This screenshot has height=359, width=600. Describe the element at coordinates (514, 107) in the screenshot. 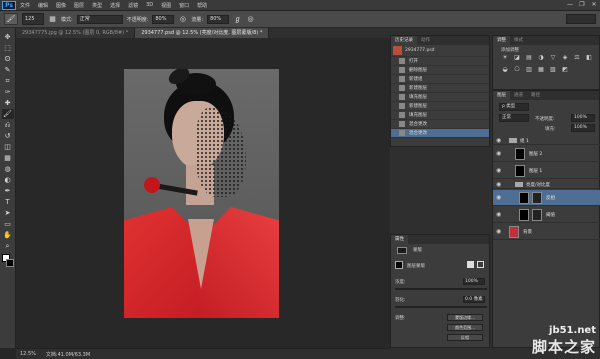

I see `layer-kind-filter: ρ 类型` at that location.